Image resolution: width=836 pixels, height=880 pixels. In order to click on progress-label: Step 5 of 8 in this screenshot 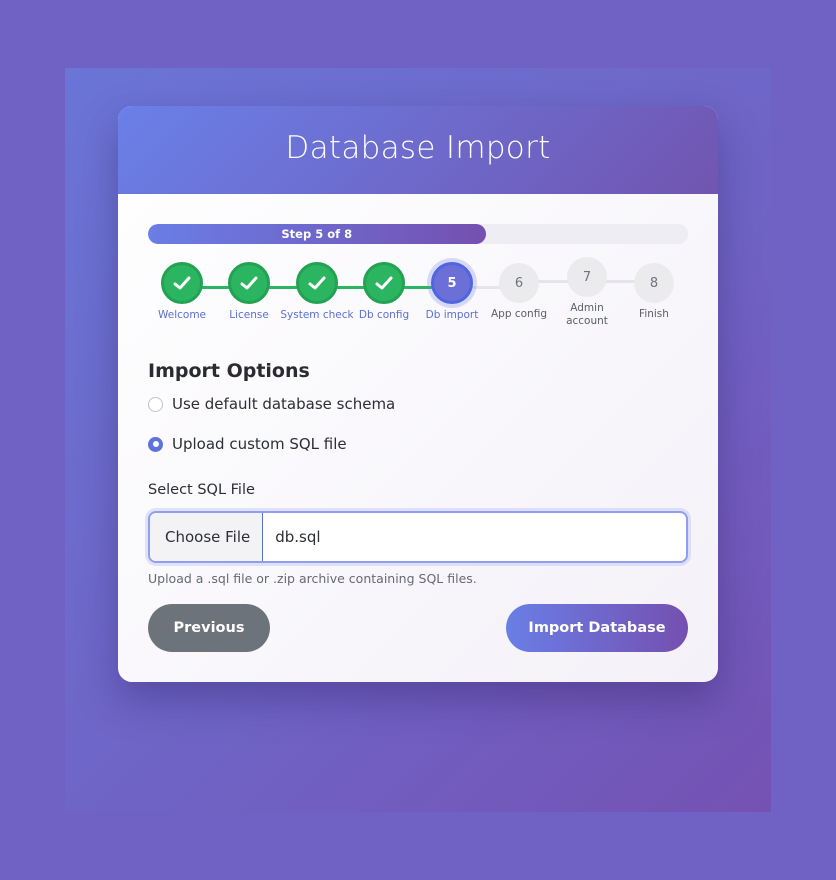, I will do `click(317, 234)`.